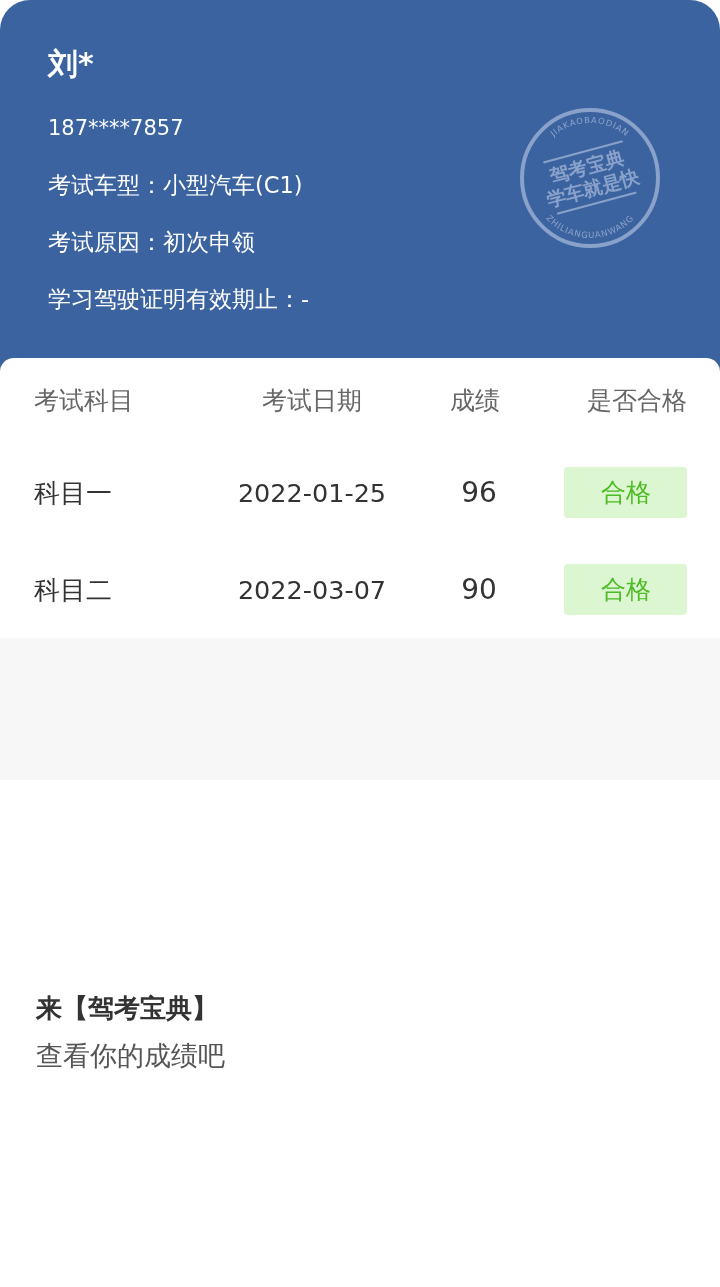 The width and height of the screenshot is (720, 1287). I want to click on phone-number: 187****7857, so click(116, 128).